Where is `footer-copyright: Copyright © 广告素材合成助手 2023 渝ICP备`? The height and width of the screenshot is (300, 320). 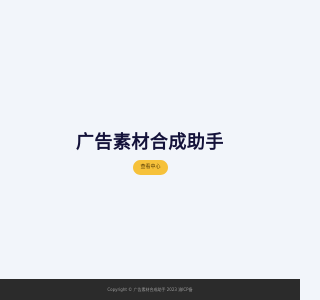 footer-copyright: Copyright © 广告素材合成助手 2023 渝ICP备 is located at coordinates (150, 289).